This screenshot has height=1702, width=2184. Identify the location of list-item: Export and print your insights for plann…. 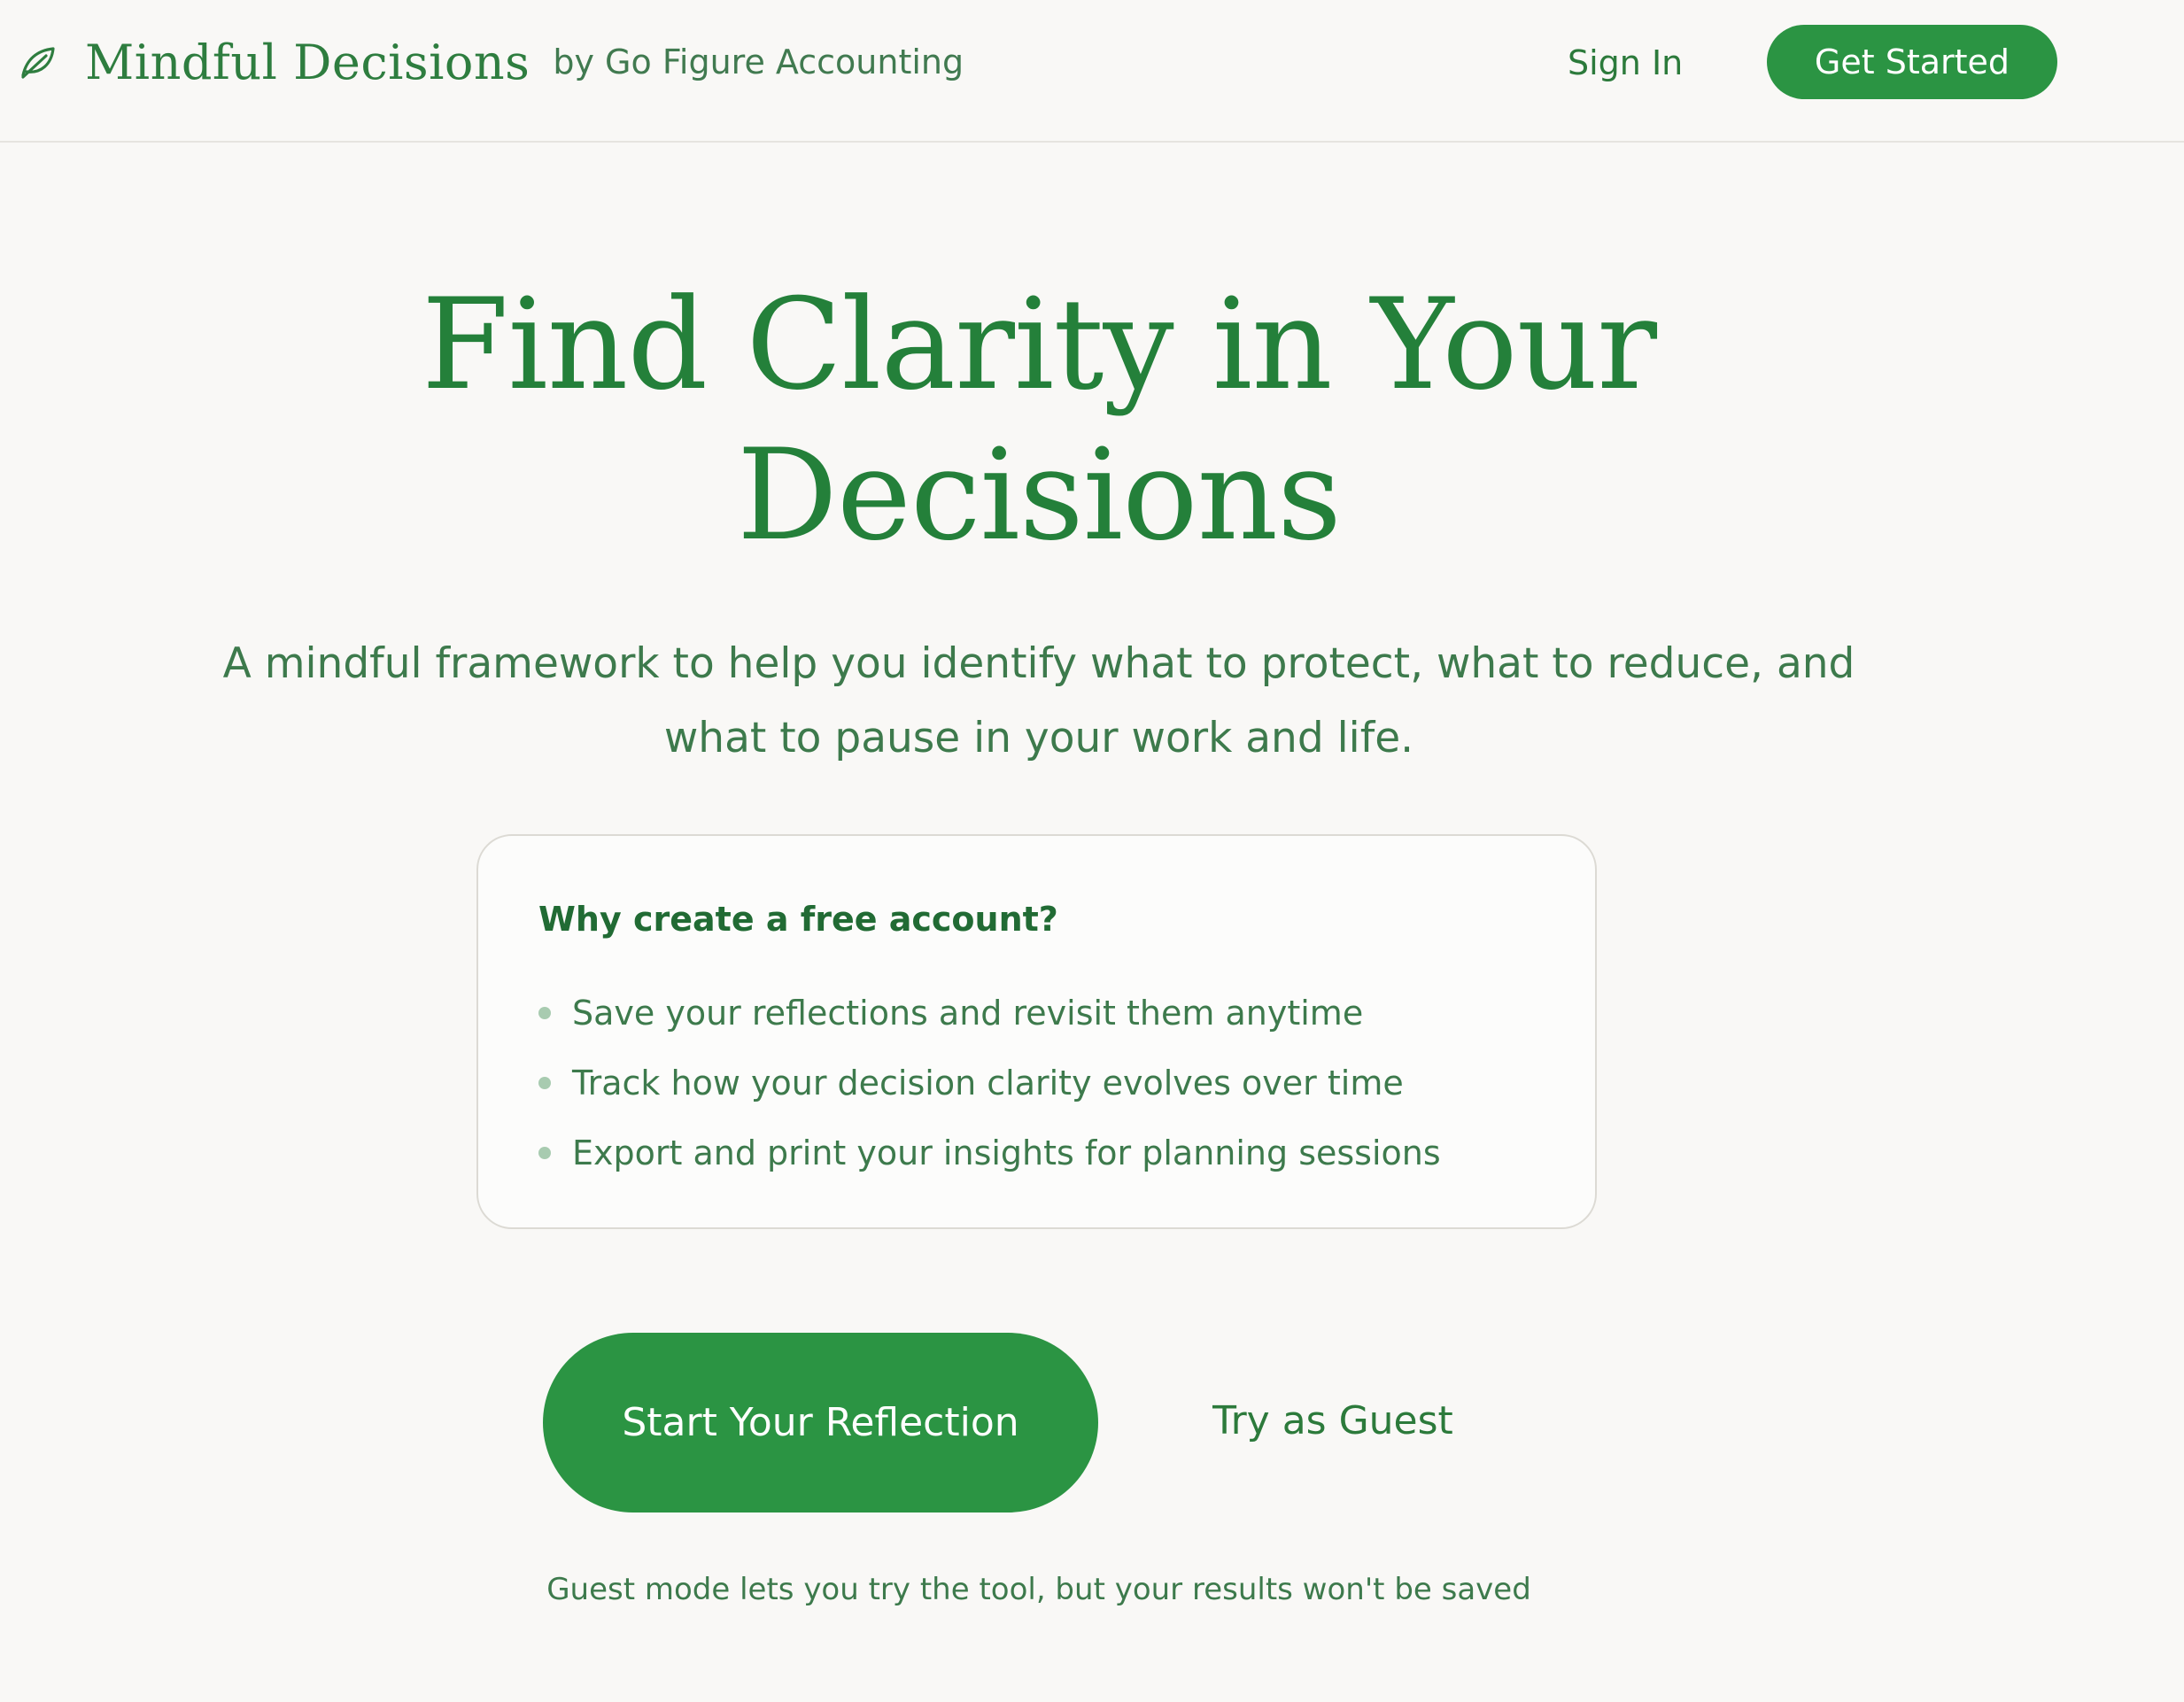
(989, 1153).